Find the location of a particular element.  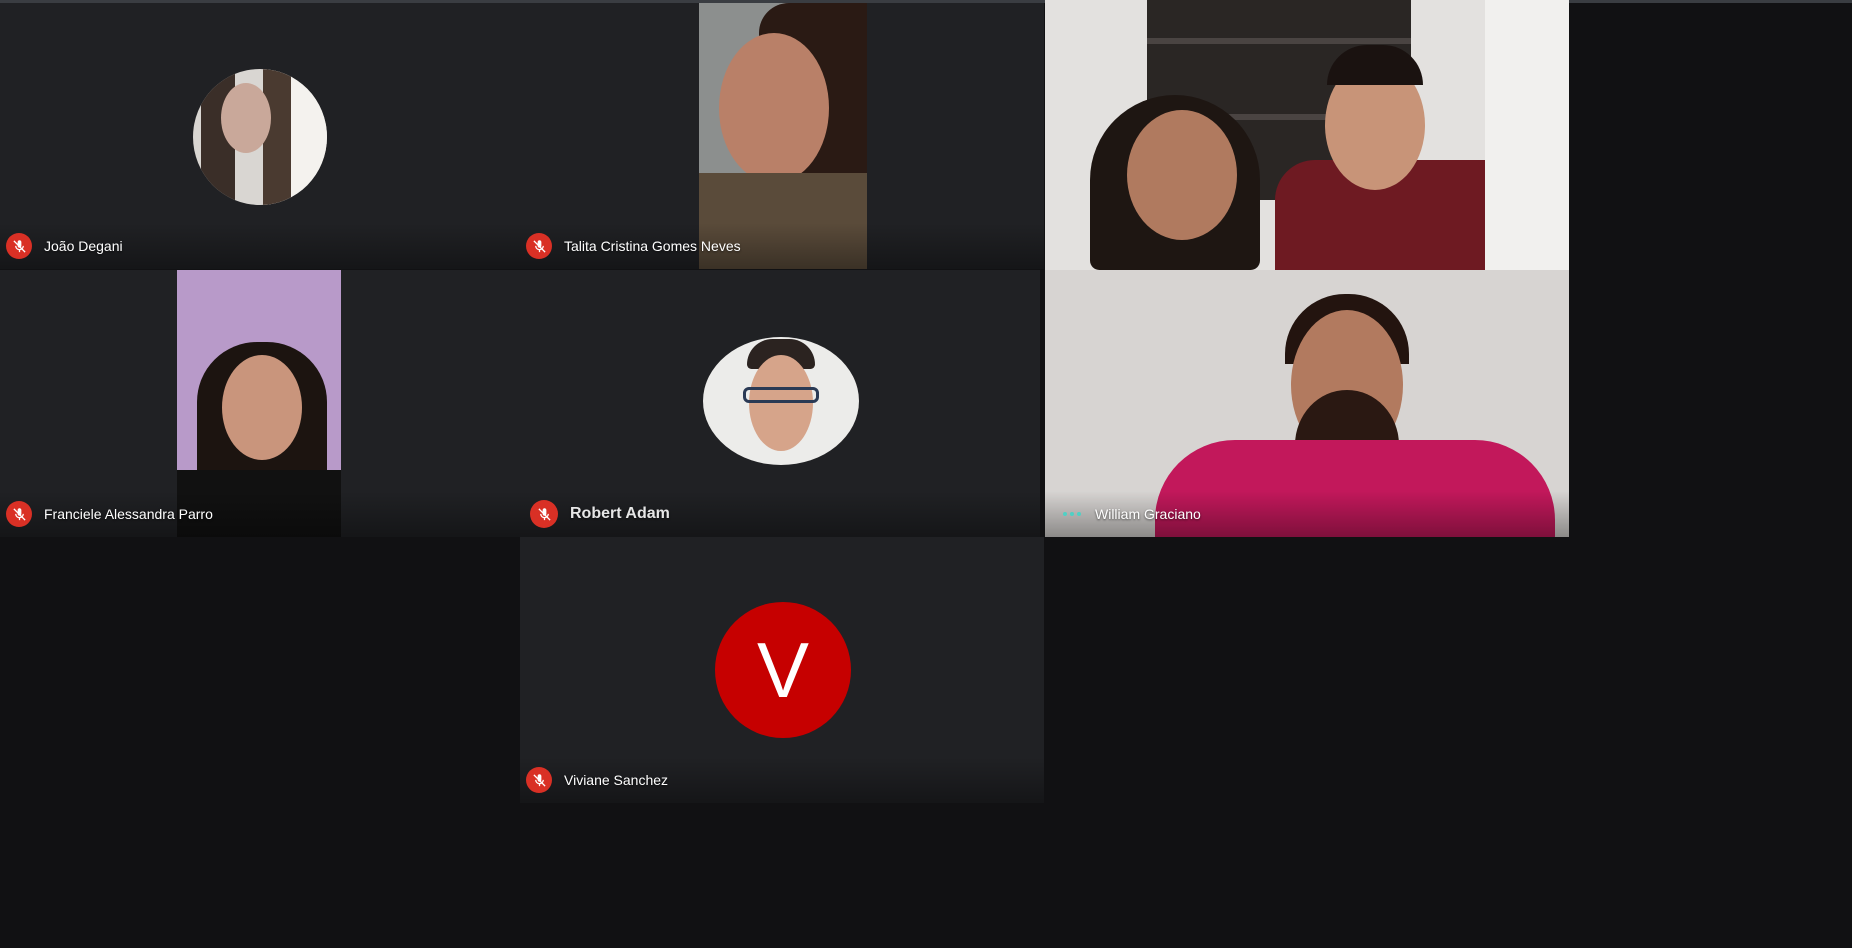

participant-tile-robert-adam: Robert Adam is located at coordinates (780, 403).